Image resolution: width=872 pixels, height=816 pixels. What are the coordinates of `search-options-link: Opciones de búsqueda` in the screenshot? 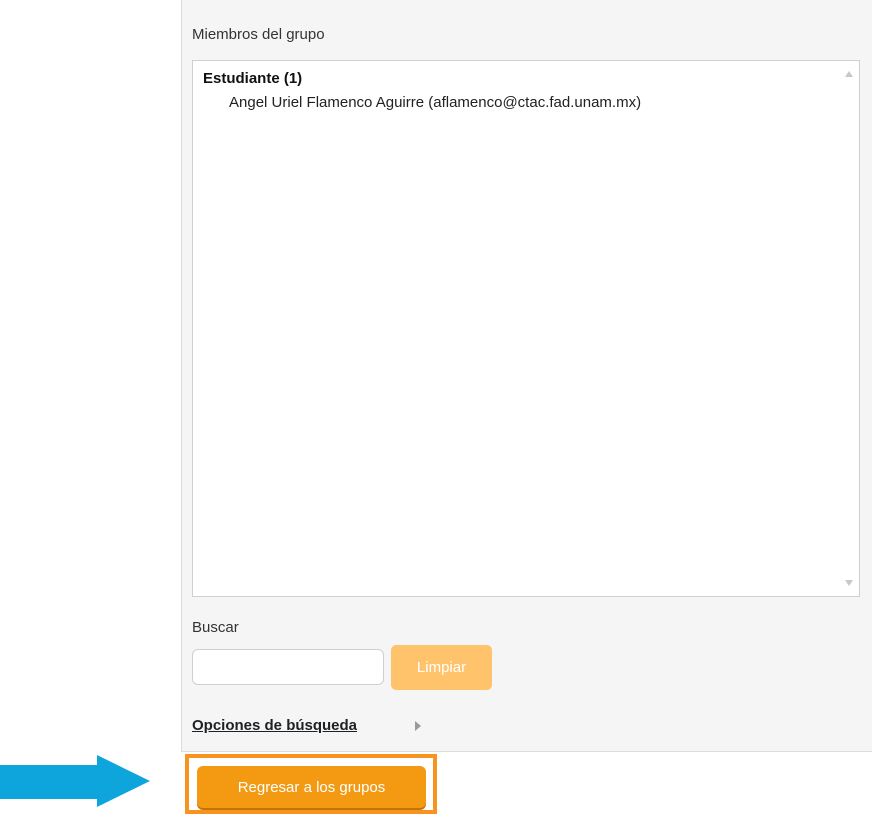 It's located at (274, 725).